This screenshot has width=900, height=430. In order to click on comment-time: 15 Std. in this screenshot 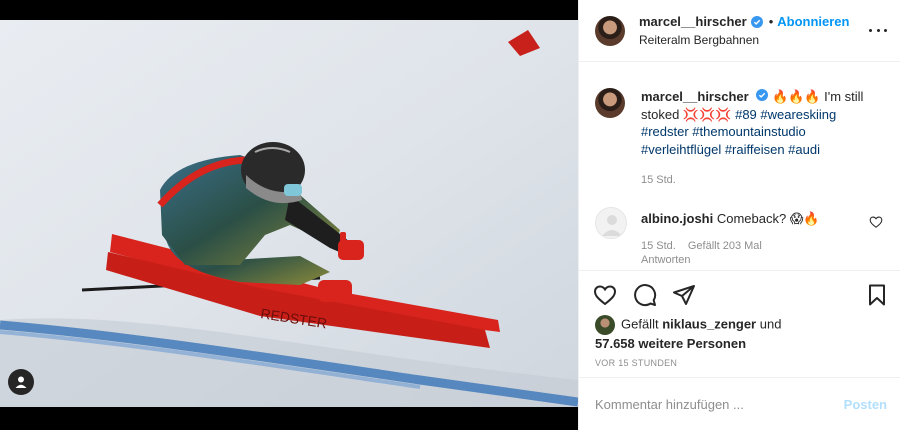, I will do `click(658, 246)`.